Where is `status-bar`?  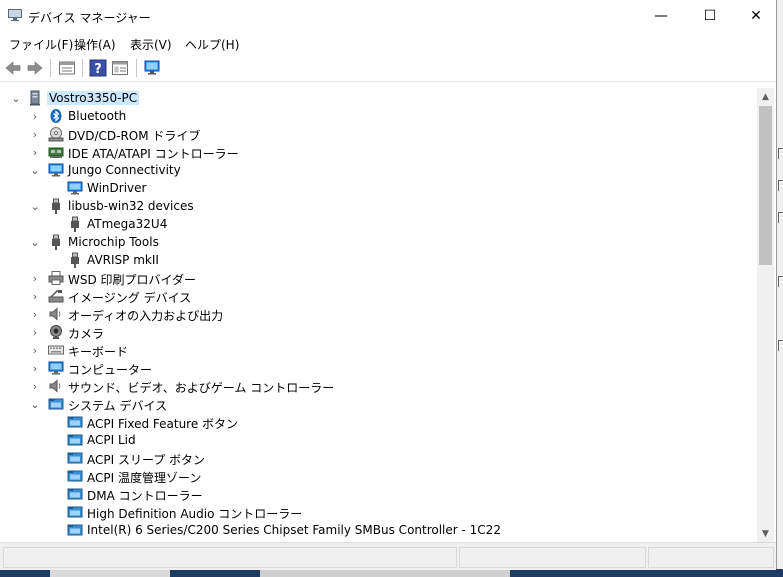 status-bar is located at coordinates (388, 556).